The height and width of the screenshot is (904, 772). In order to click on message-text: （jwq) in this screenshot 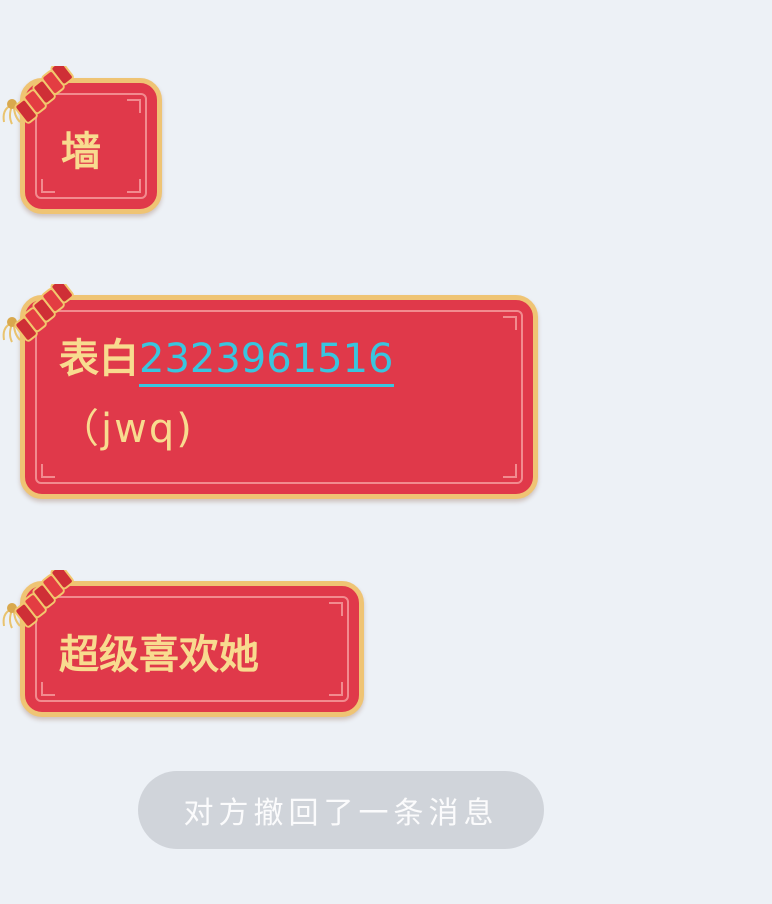, I will do `click(126, 429)`.